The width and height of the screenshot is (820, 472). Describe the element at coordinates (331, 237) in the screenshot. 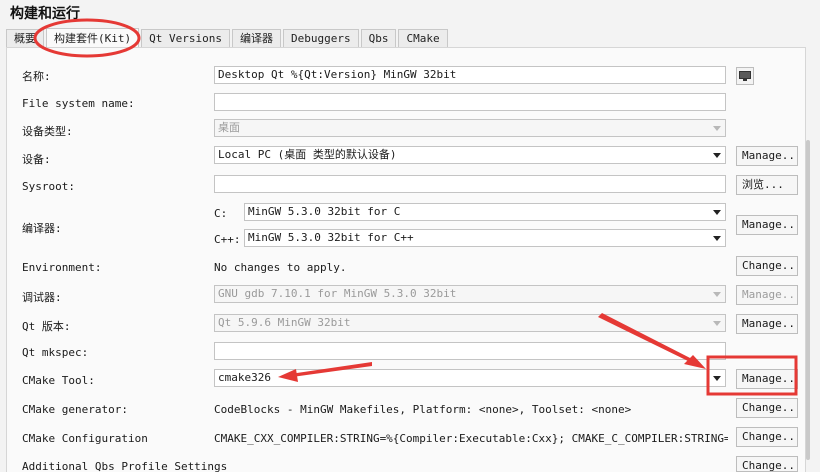

I see `compiler-cpp-value: MinGW 5.3.0 32bit for C++` at that location.